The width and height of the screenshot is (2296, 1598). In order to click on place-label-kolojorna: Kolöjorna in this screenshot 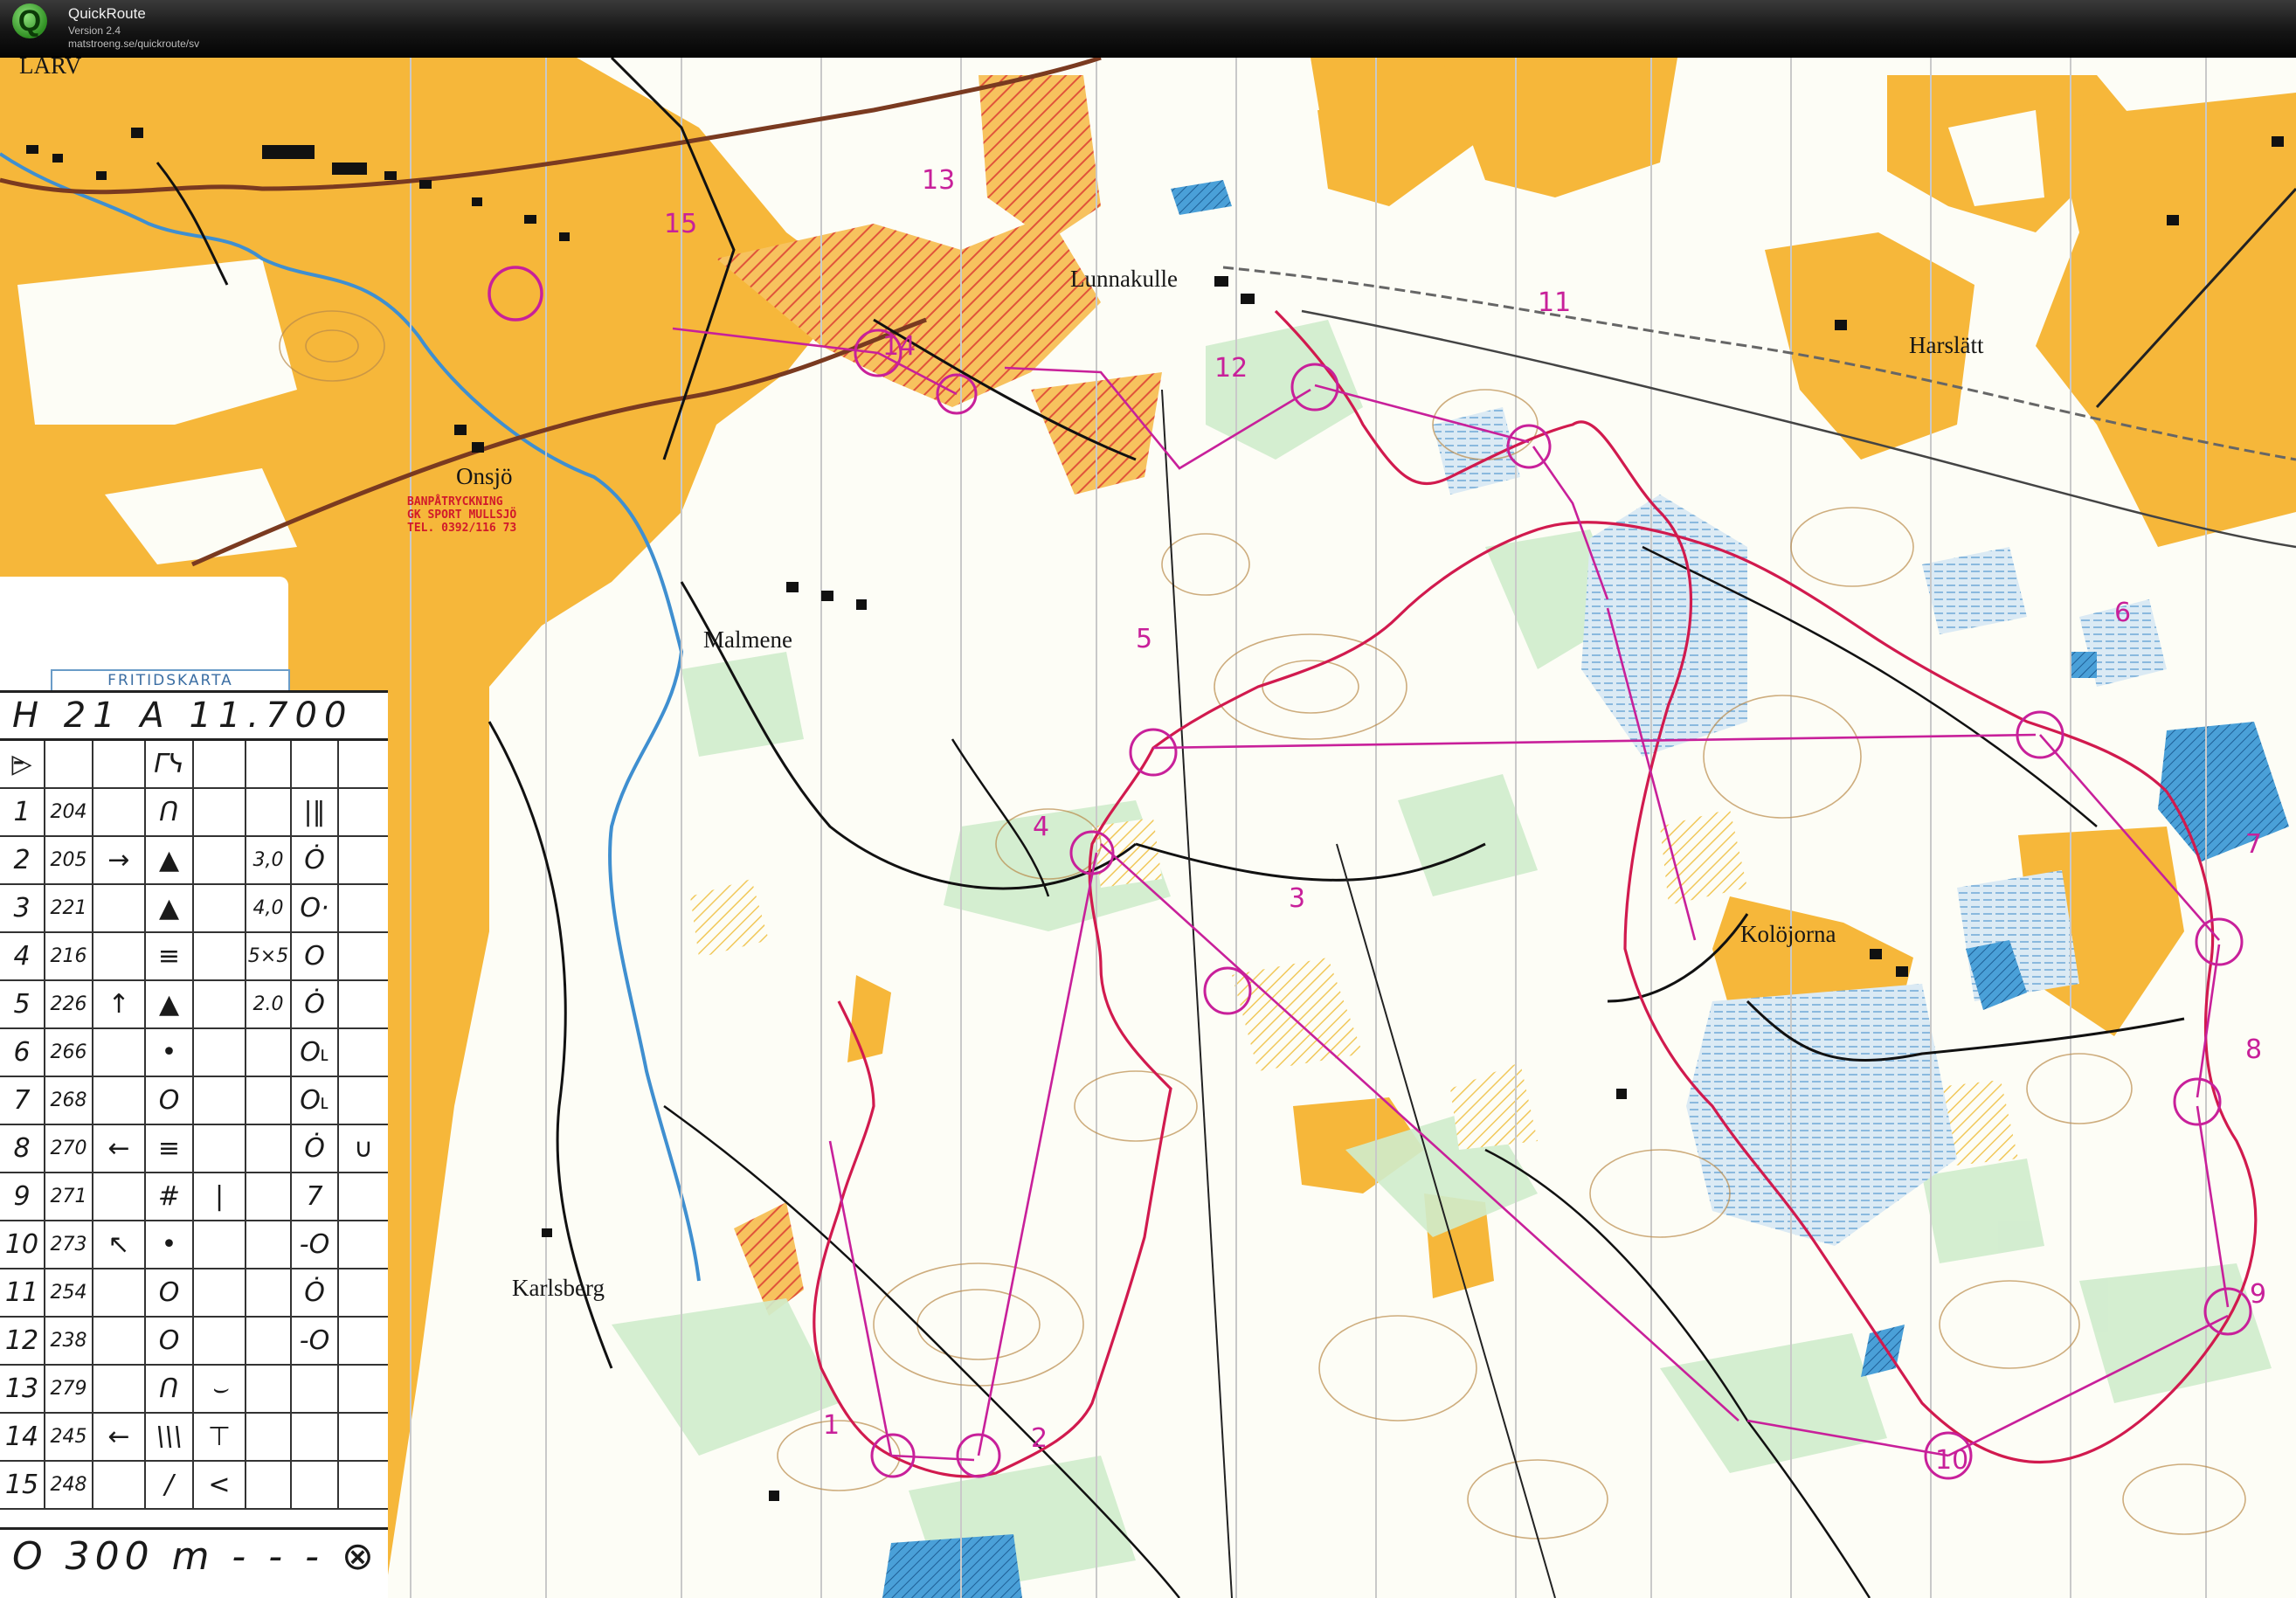, I will do `click(1788, 934)`.